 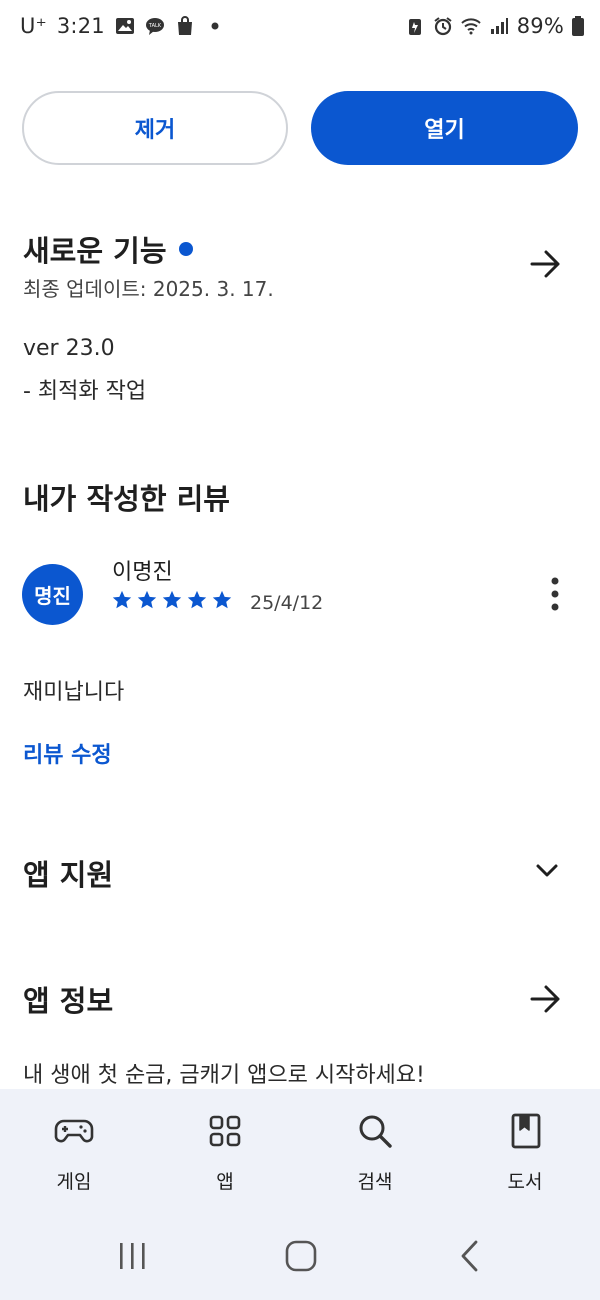 What do you see at coordinates (525, 1182) in the screenshot?
I see `nav-label-books: 도서` at bounding box center [525, 1182].